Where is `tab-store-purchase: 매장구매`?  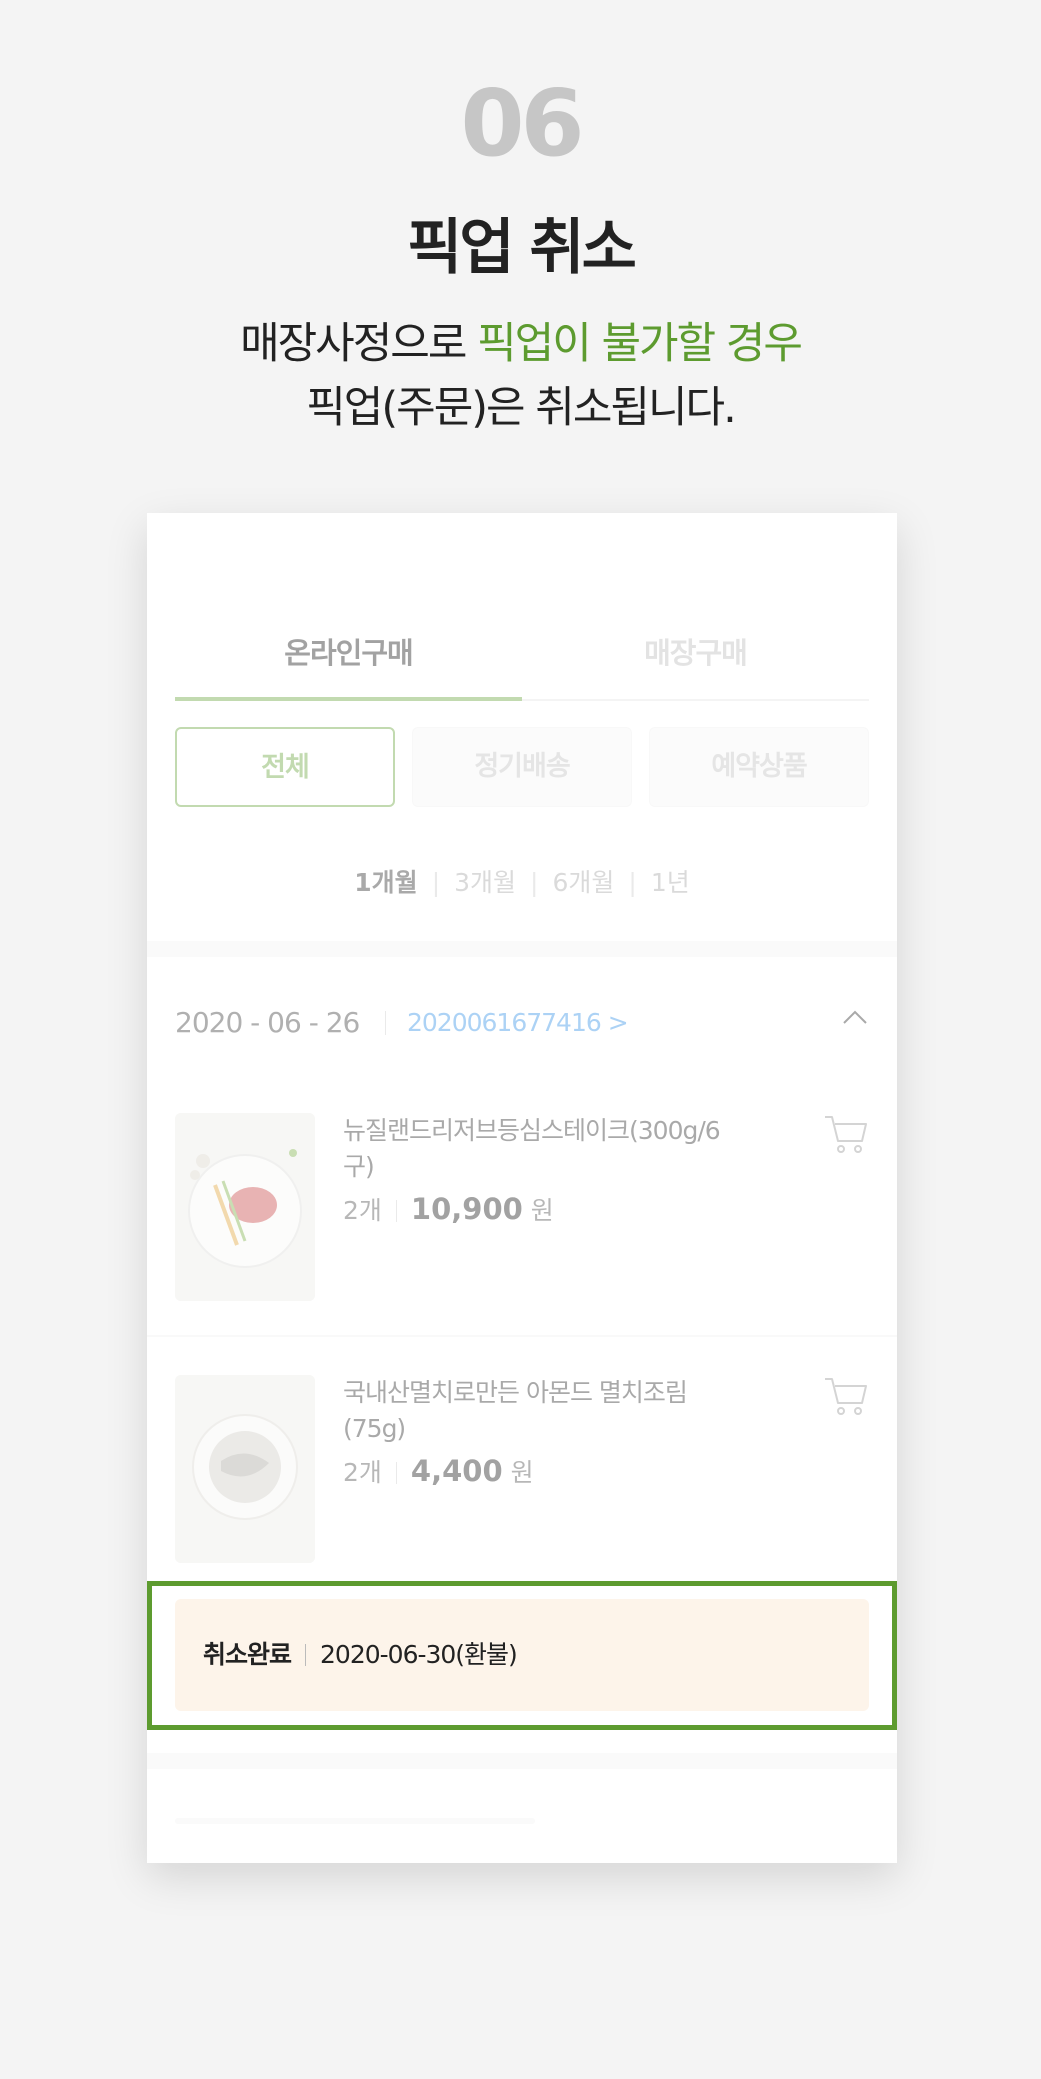
tab-store-purchase: 매장구매 is located at coordinates (695, 657).